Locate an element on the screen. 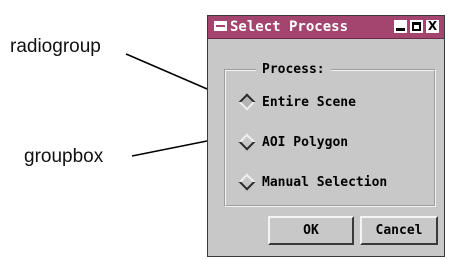  minimize-icon is located at coordinates (400, 26).